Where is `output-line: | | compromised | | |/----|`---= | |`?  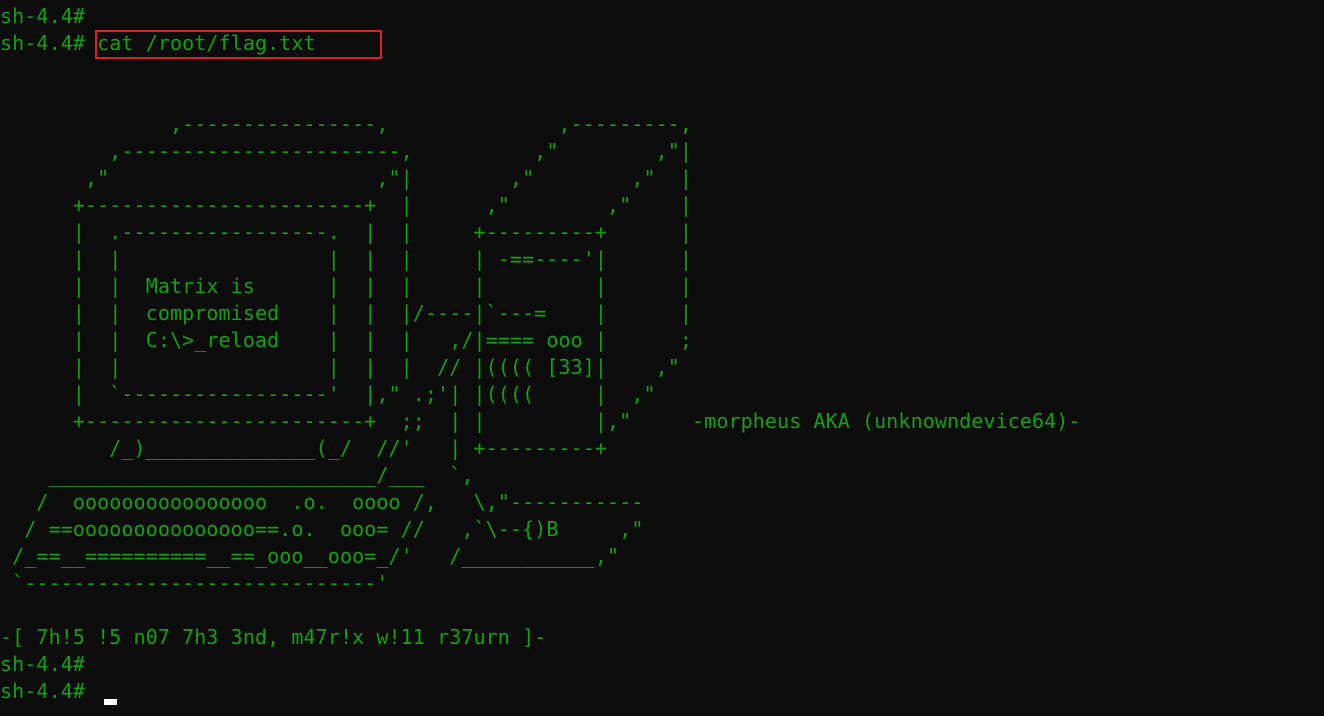
output-line: | | compromised | | |/----|`---= | | is located at coordinates (346, 313).